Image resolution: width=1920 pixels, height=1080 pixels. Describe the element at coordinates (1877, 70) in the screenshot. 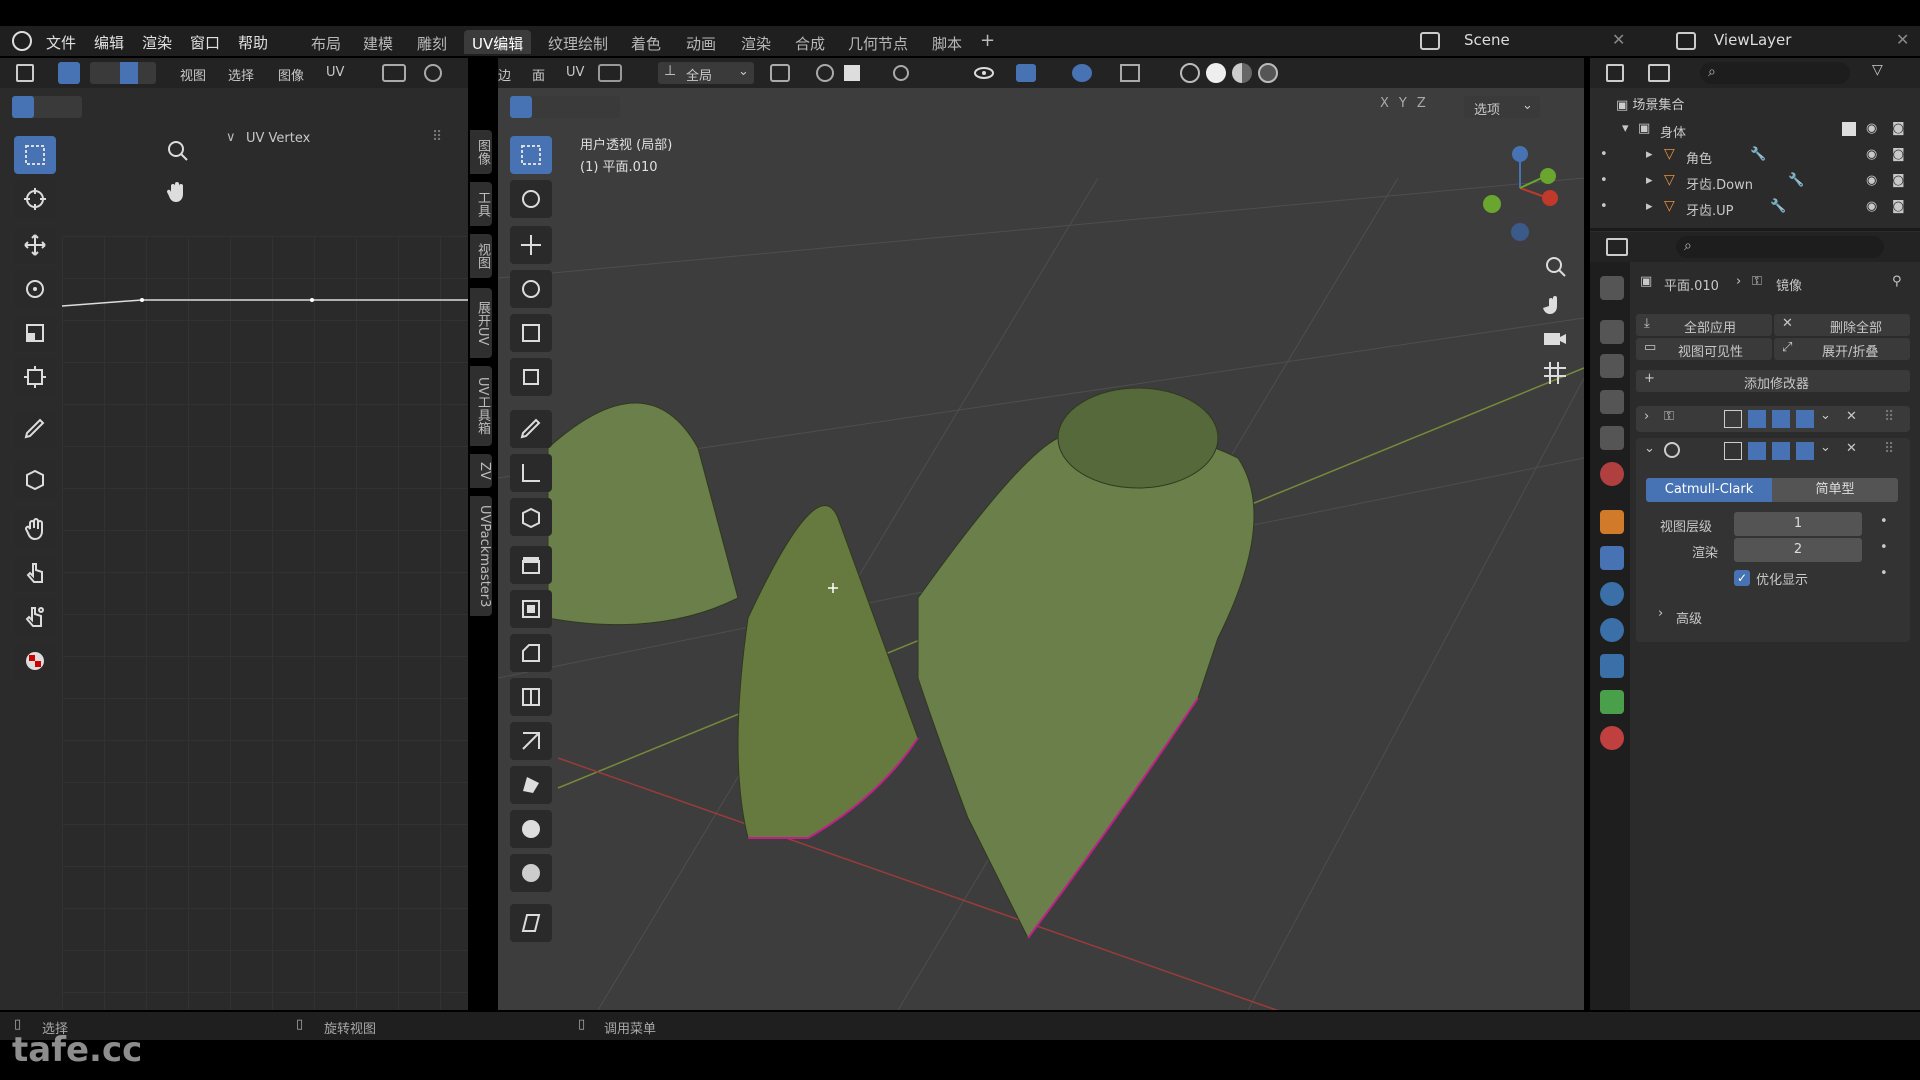

I see `filter-icon: ▽` at that location.